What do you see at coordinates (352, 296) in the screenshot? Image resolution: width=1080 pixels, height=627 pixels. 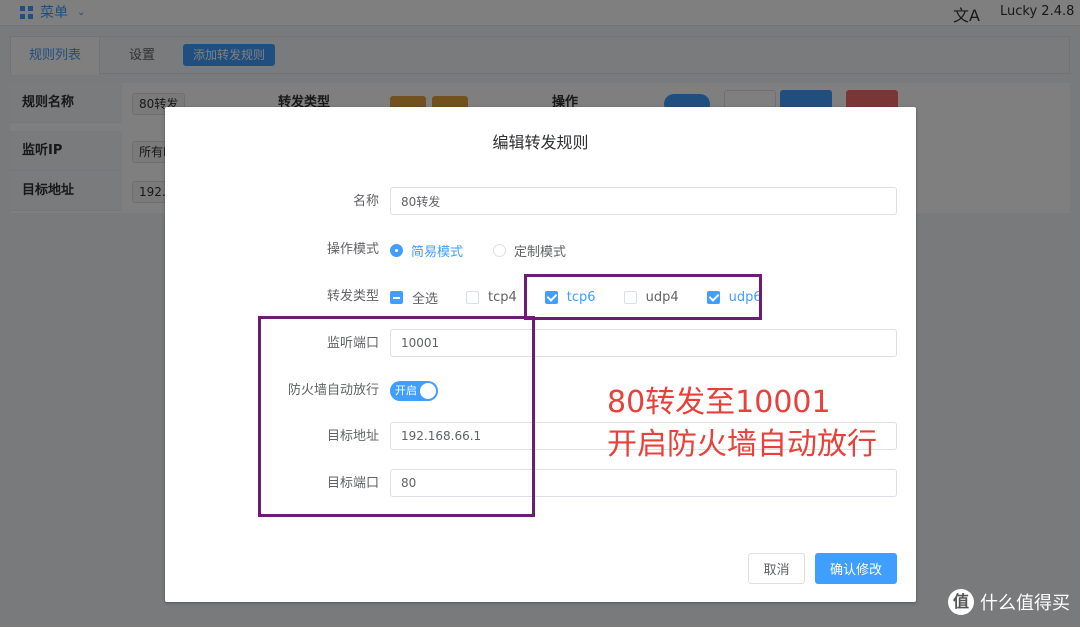 I see `type-label: 转发类型` at bounding box center [352, 296].